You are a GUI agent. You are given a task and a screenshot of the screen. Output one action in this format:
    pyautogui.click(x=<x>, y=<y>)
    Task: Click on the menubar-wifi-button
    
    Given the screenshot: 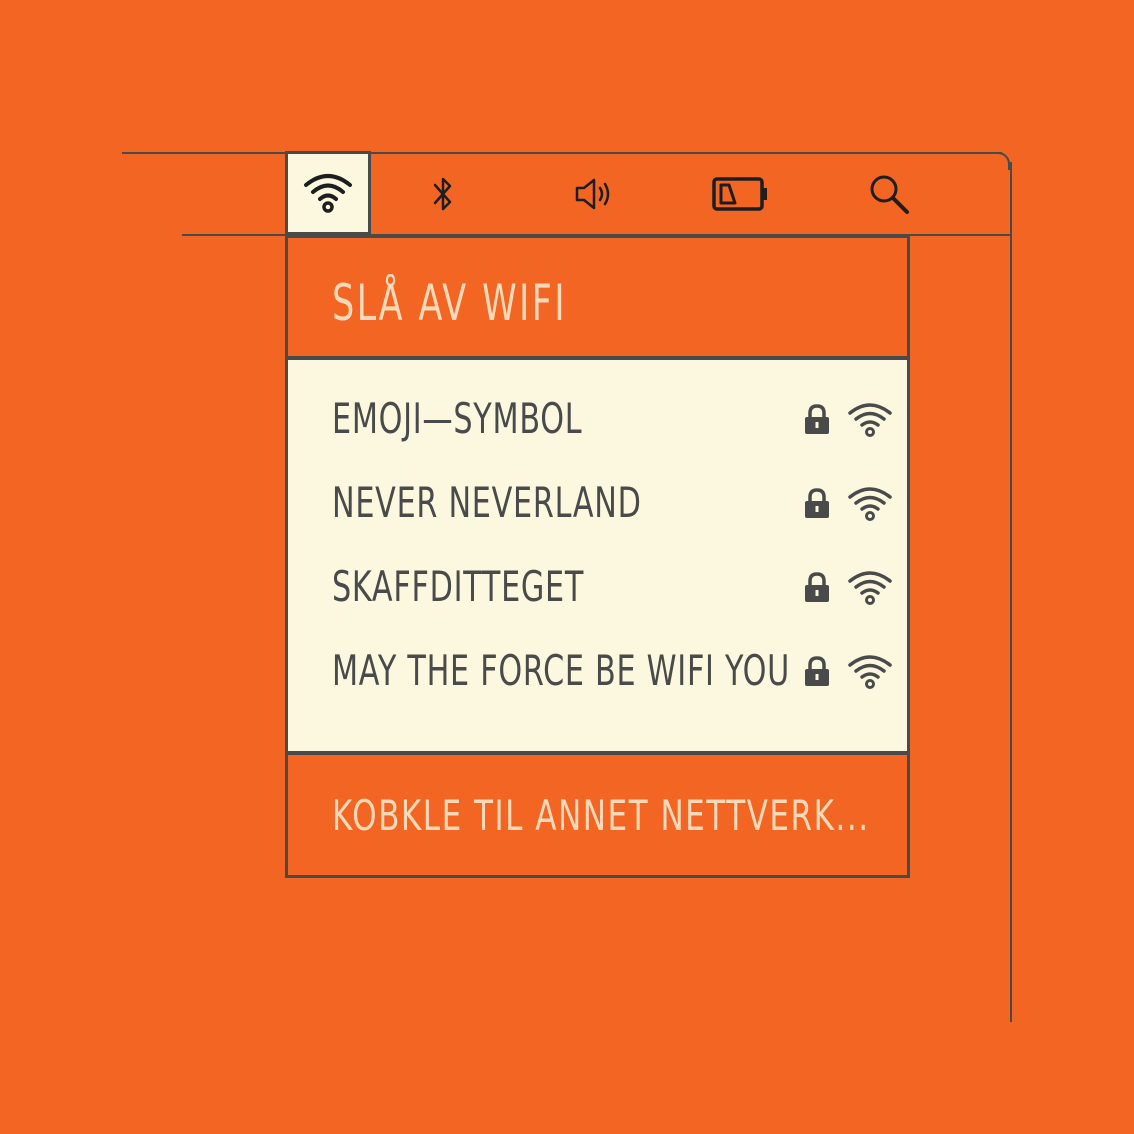 What is the action you would take?
    pyautogui.click(x=328, y=193)
    